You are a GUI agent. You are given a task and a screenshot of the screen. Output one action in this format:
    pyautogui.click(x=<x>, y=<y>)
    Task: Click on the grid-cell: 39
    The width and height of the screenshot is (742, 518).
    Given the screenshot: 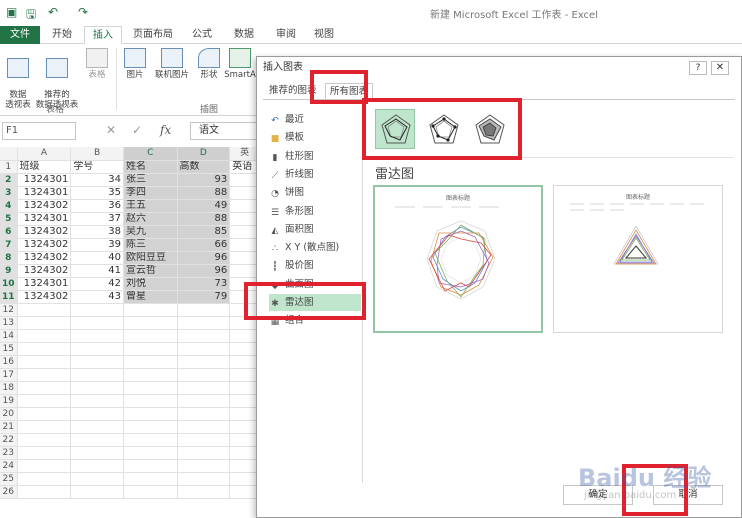 What is the action you would take?
    pyautogui.click(x=97, y=245)
    